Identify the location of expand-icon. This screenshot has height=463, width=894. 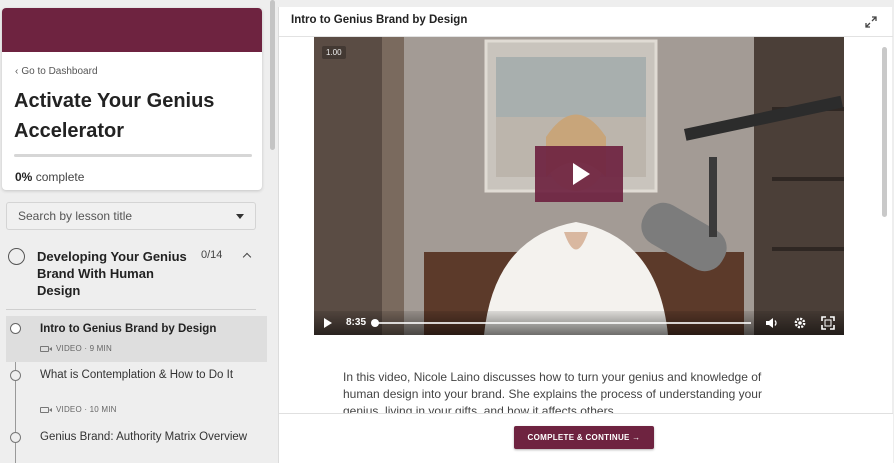
(871, 22).